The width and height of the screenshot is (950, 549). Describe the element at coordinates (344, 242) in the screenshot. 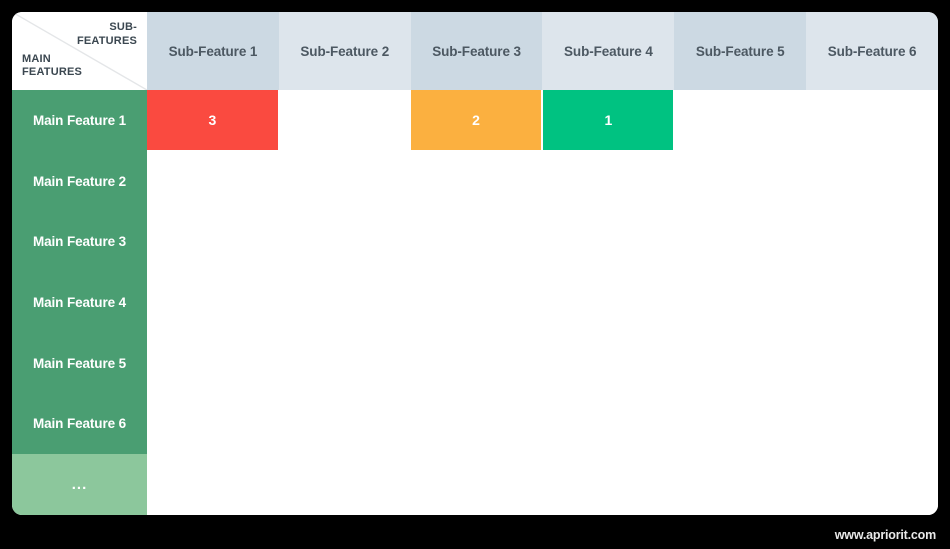

I see `matrix-cell-r3-c2` at that location.